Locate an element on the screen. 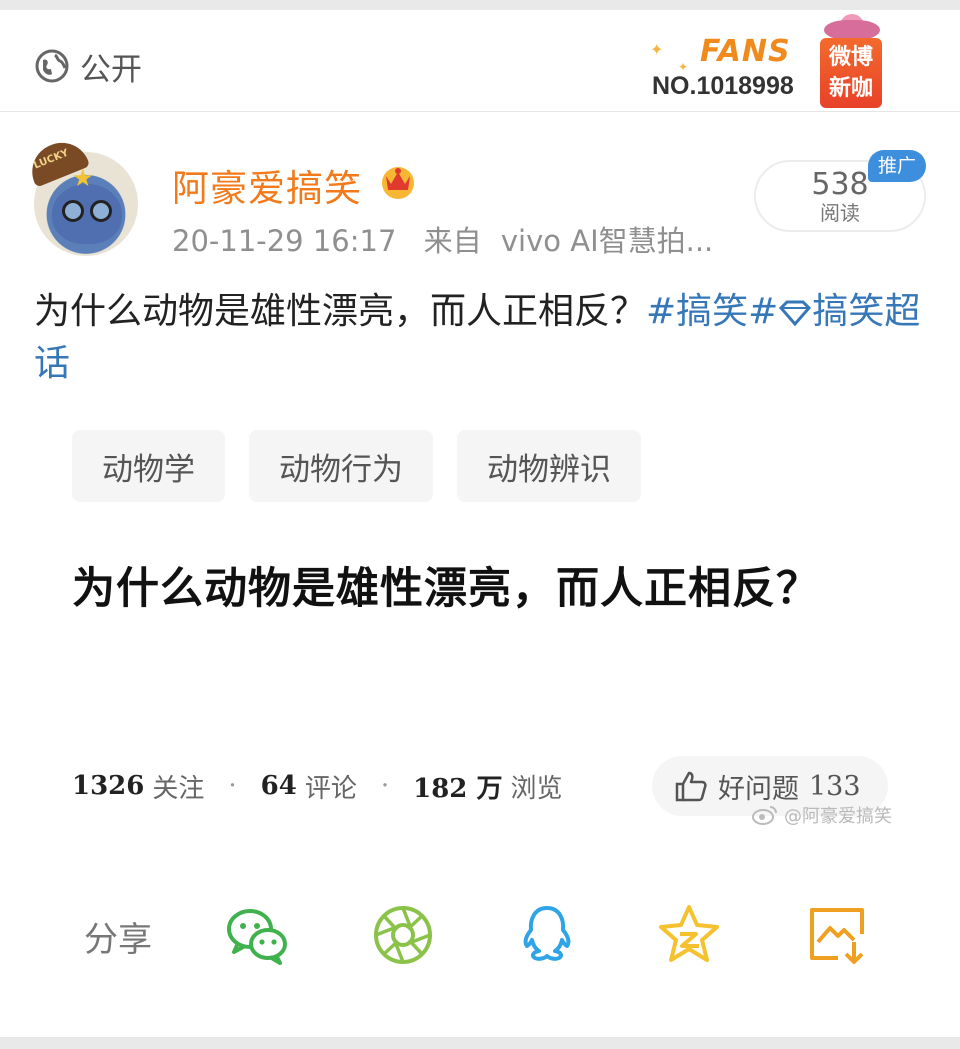 The image size is (960, 1049). view-label: 浏览 is located at coordinates (536, 788).